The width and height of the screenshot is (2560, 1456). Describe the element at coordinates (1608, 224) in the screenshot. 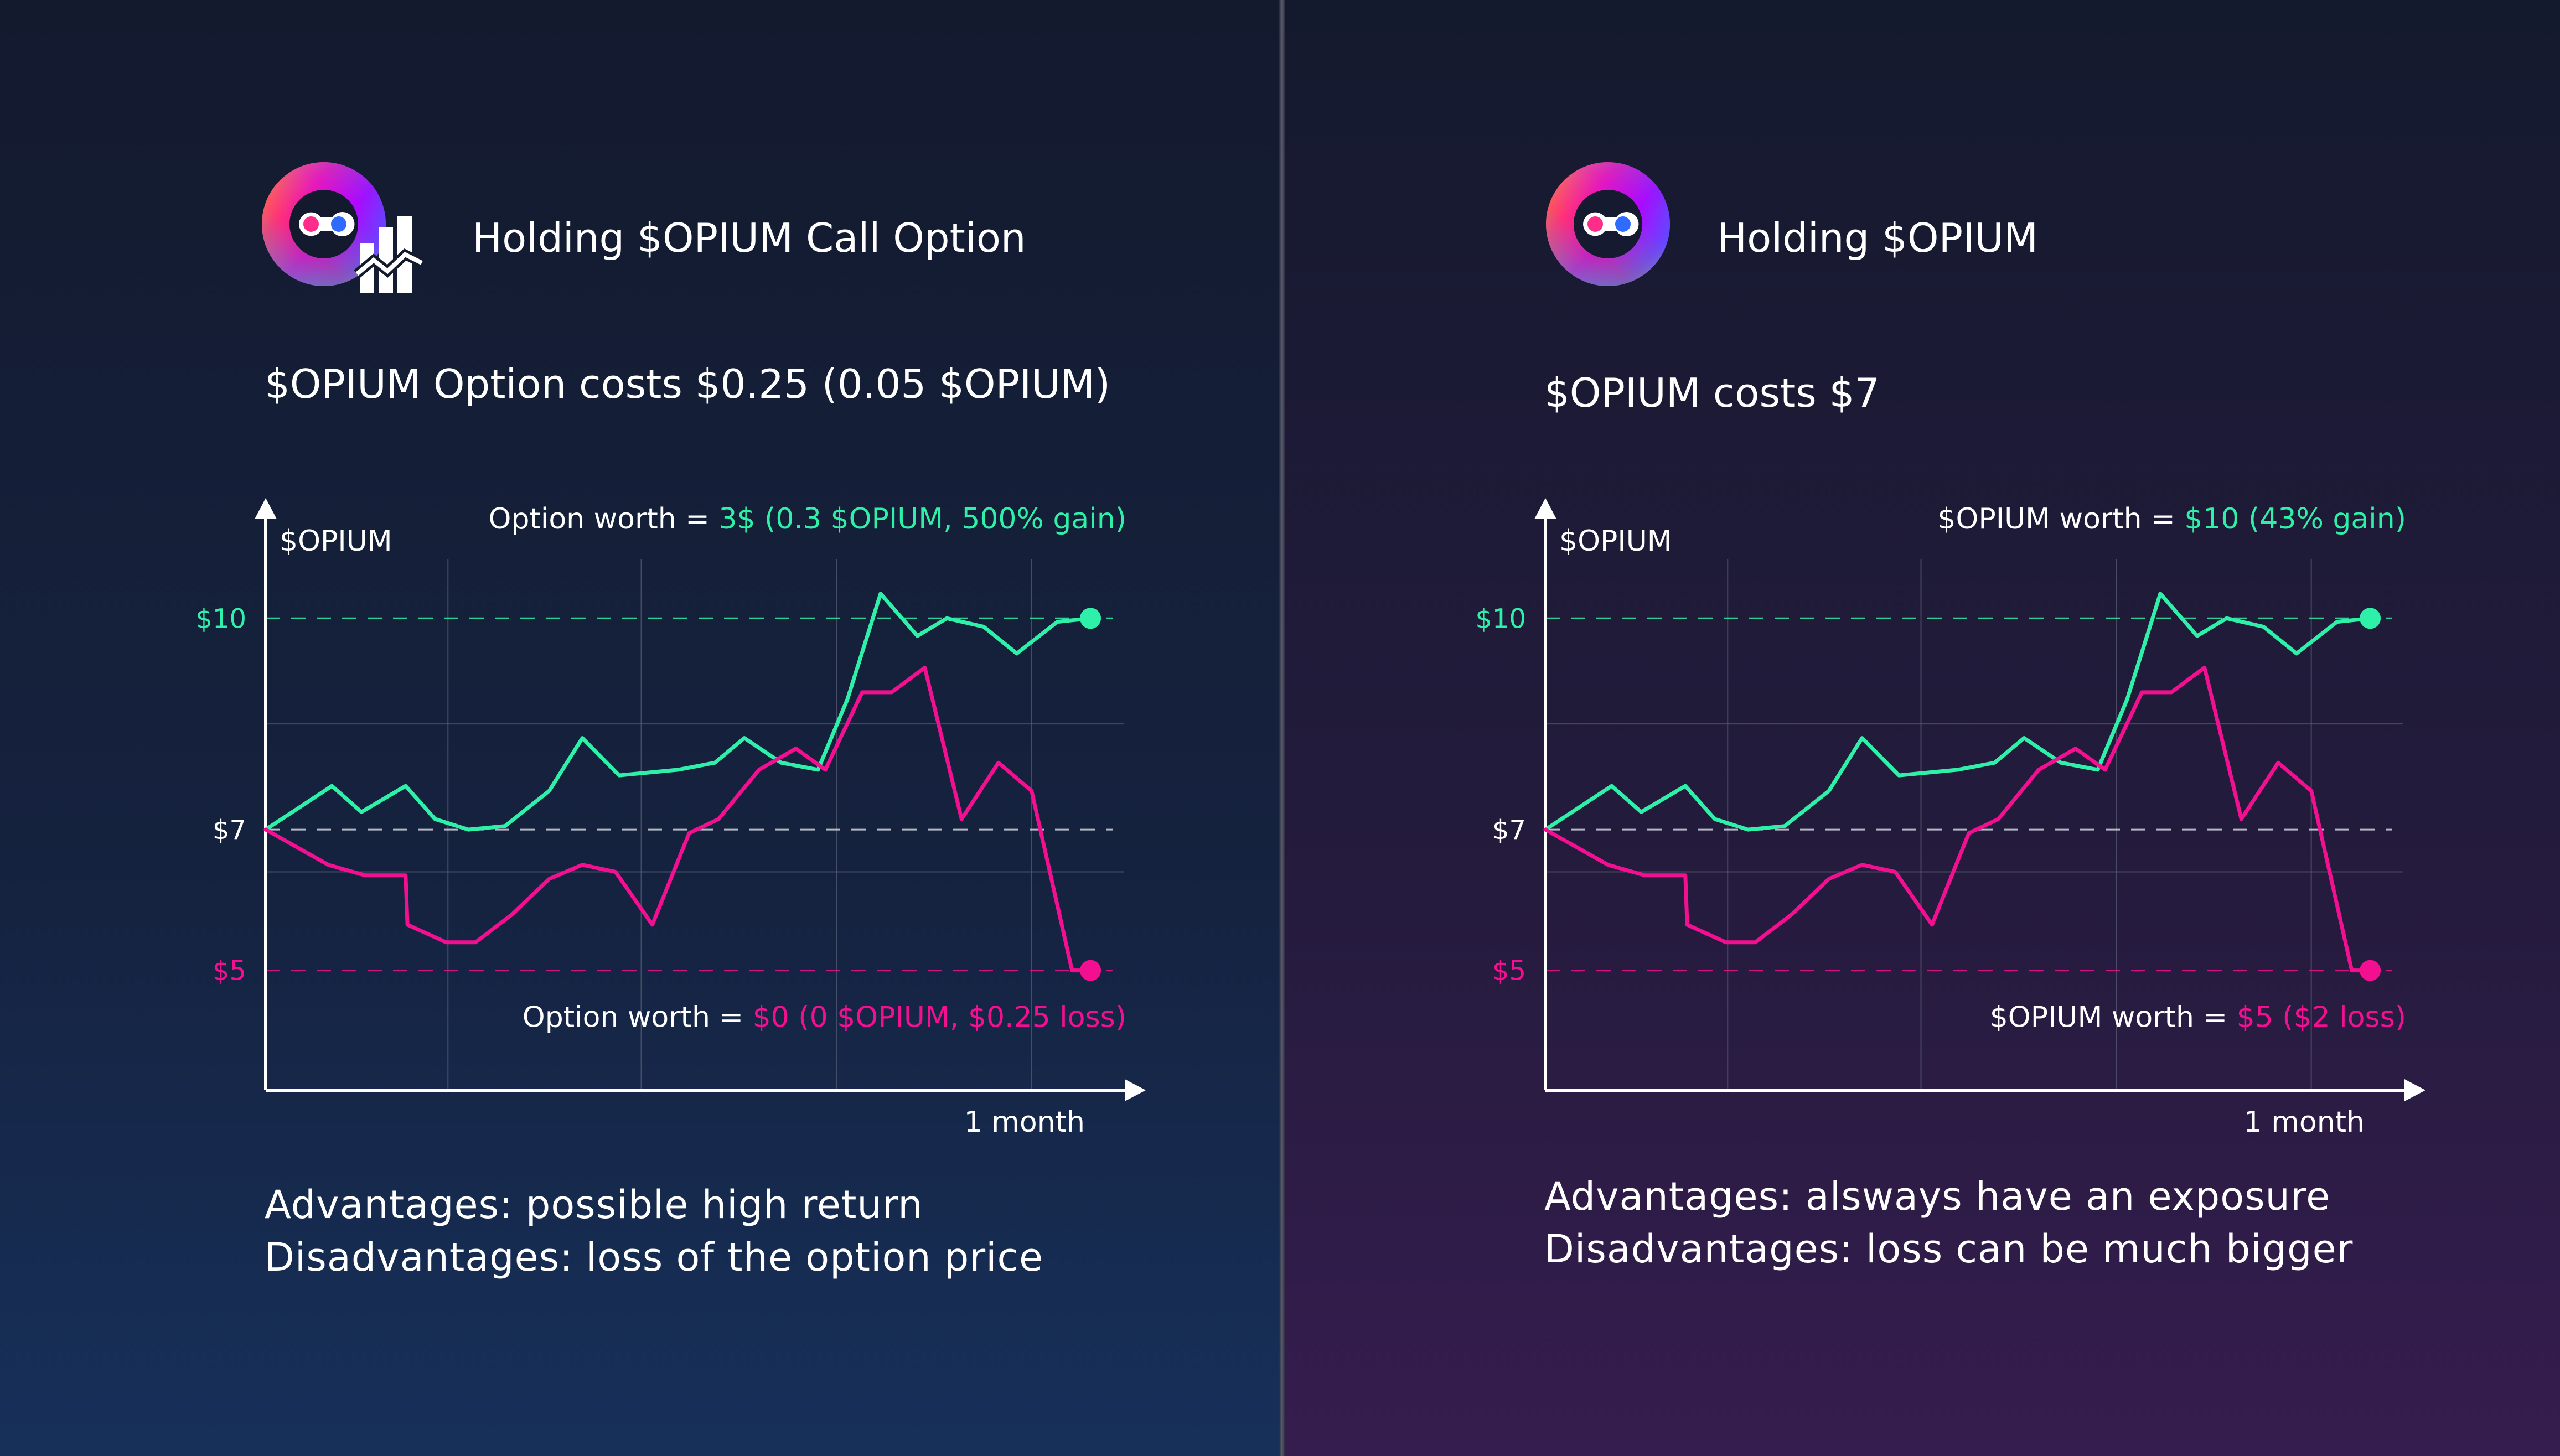

I see `opium-logo-icon` at that location.